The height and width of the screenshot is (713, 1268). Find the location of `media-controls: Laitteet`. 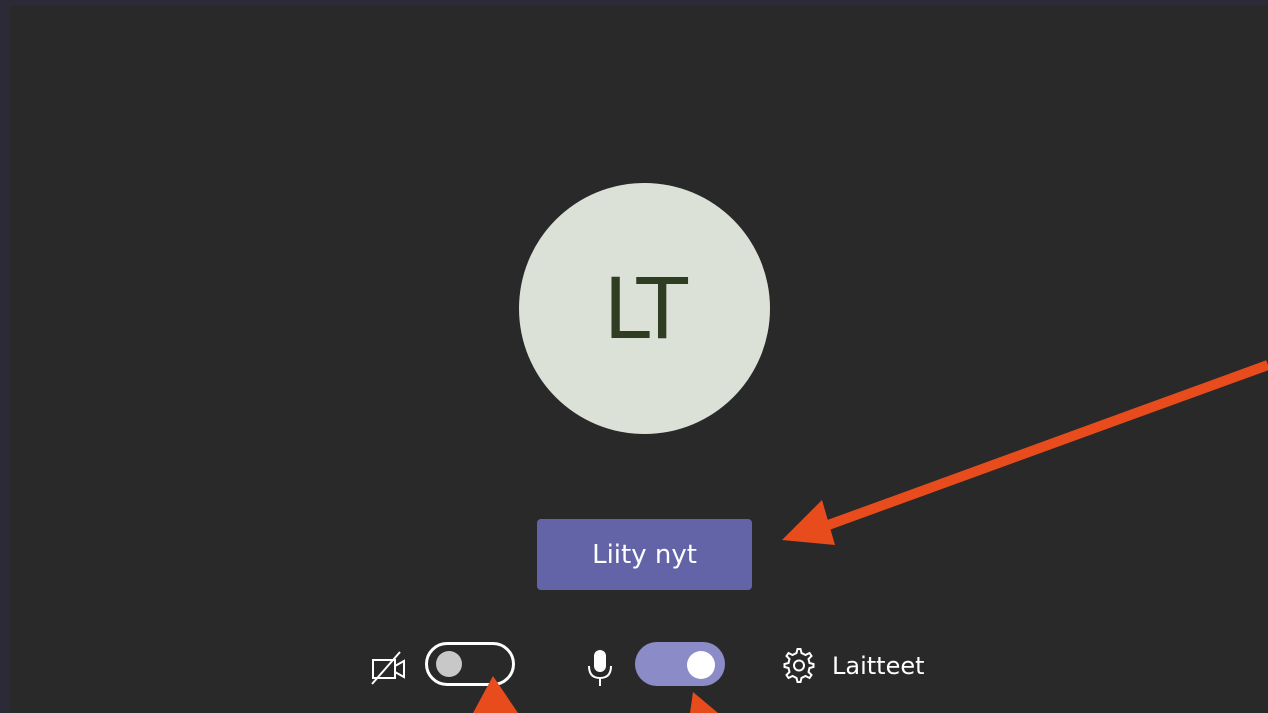

media-controls: Laitteet is located at coordinates (634, 668).